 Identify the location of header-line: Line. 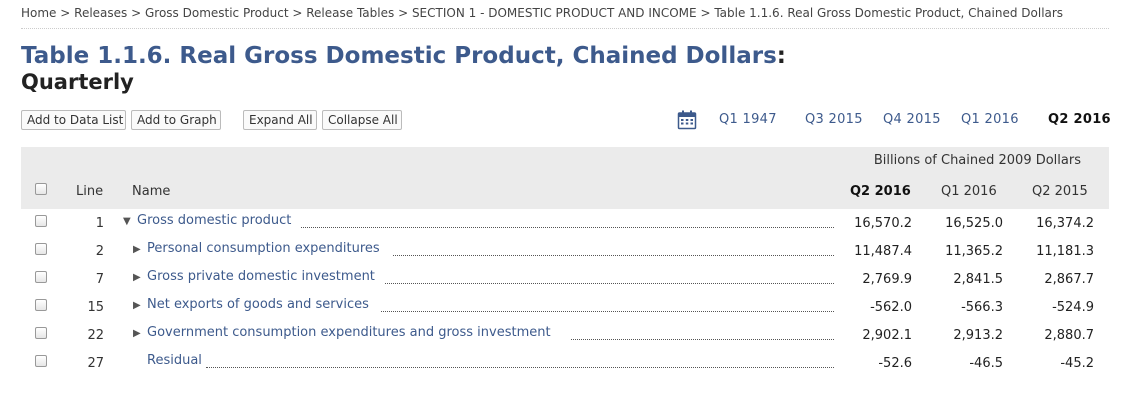
(90, 191).